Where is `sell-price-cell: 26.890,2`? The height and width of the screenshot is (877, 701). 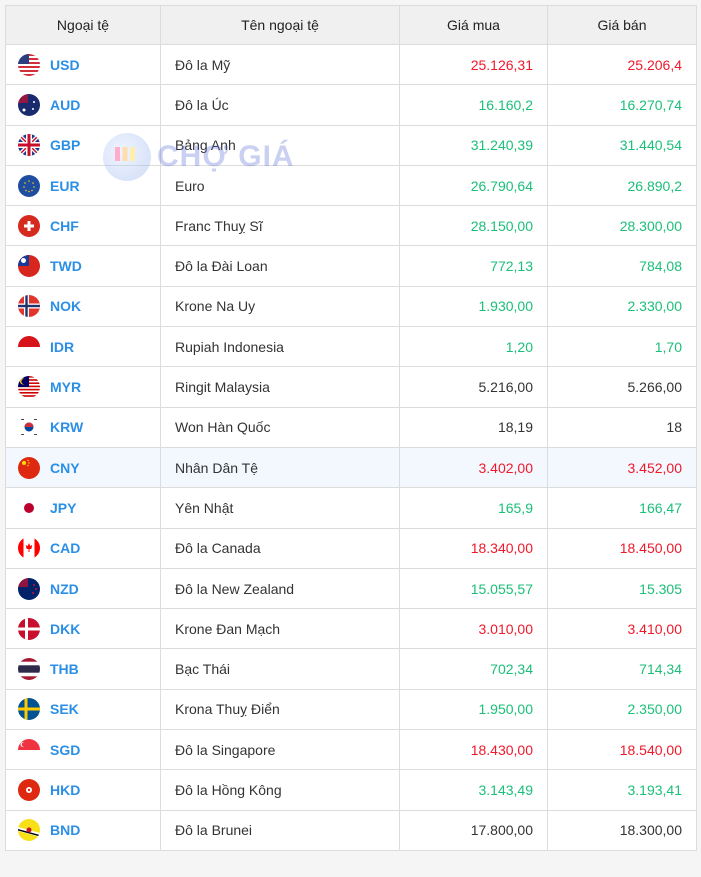 sell-price-cell: 26.890,2 is located at coordinates (622, 185).